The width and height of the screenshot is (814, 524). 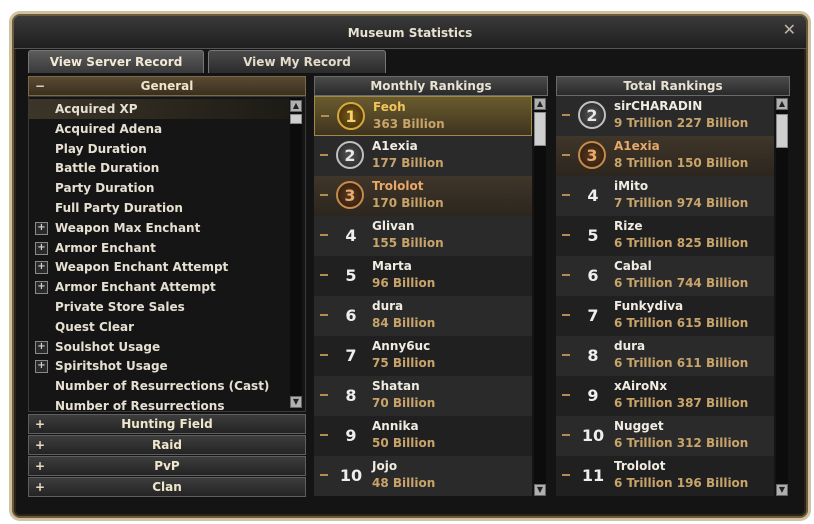 What do you see at coordinates (423, 316) in the screenshot?
I see `ranking-row: 6 dura 84 Billion` at bounding box center [423, 316].